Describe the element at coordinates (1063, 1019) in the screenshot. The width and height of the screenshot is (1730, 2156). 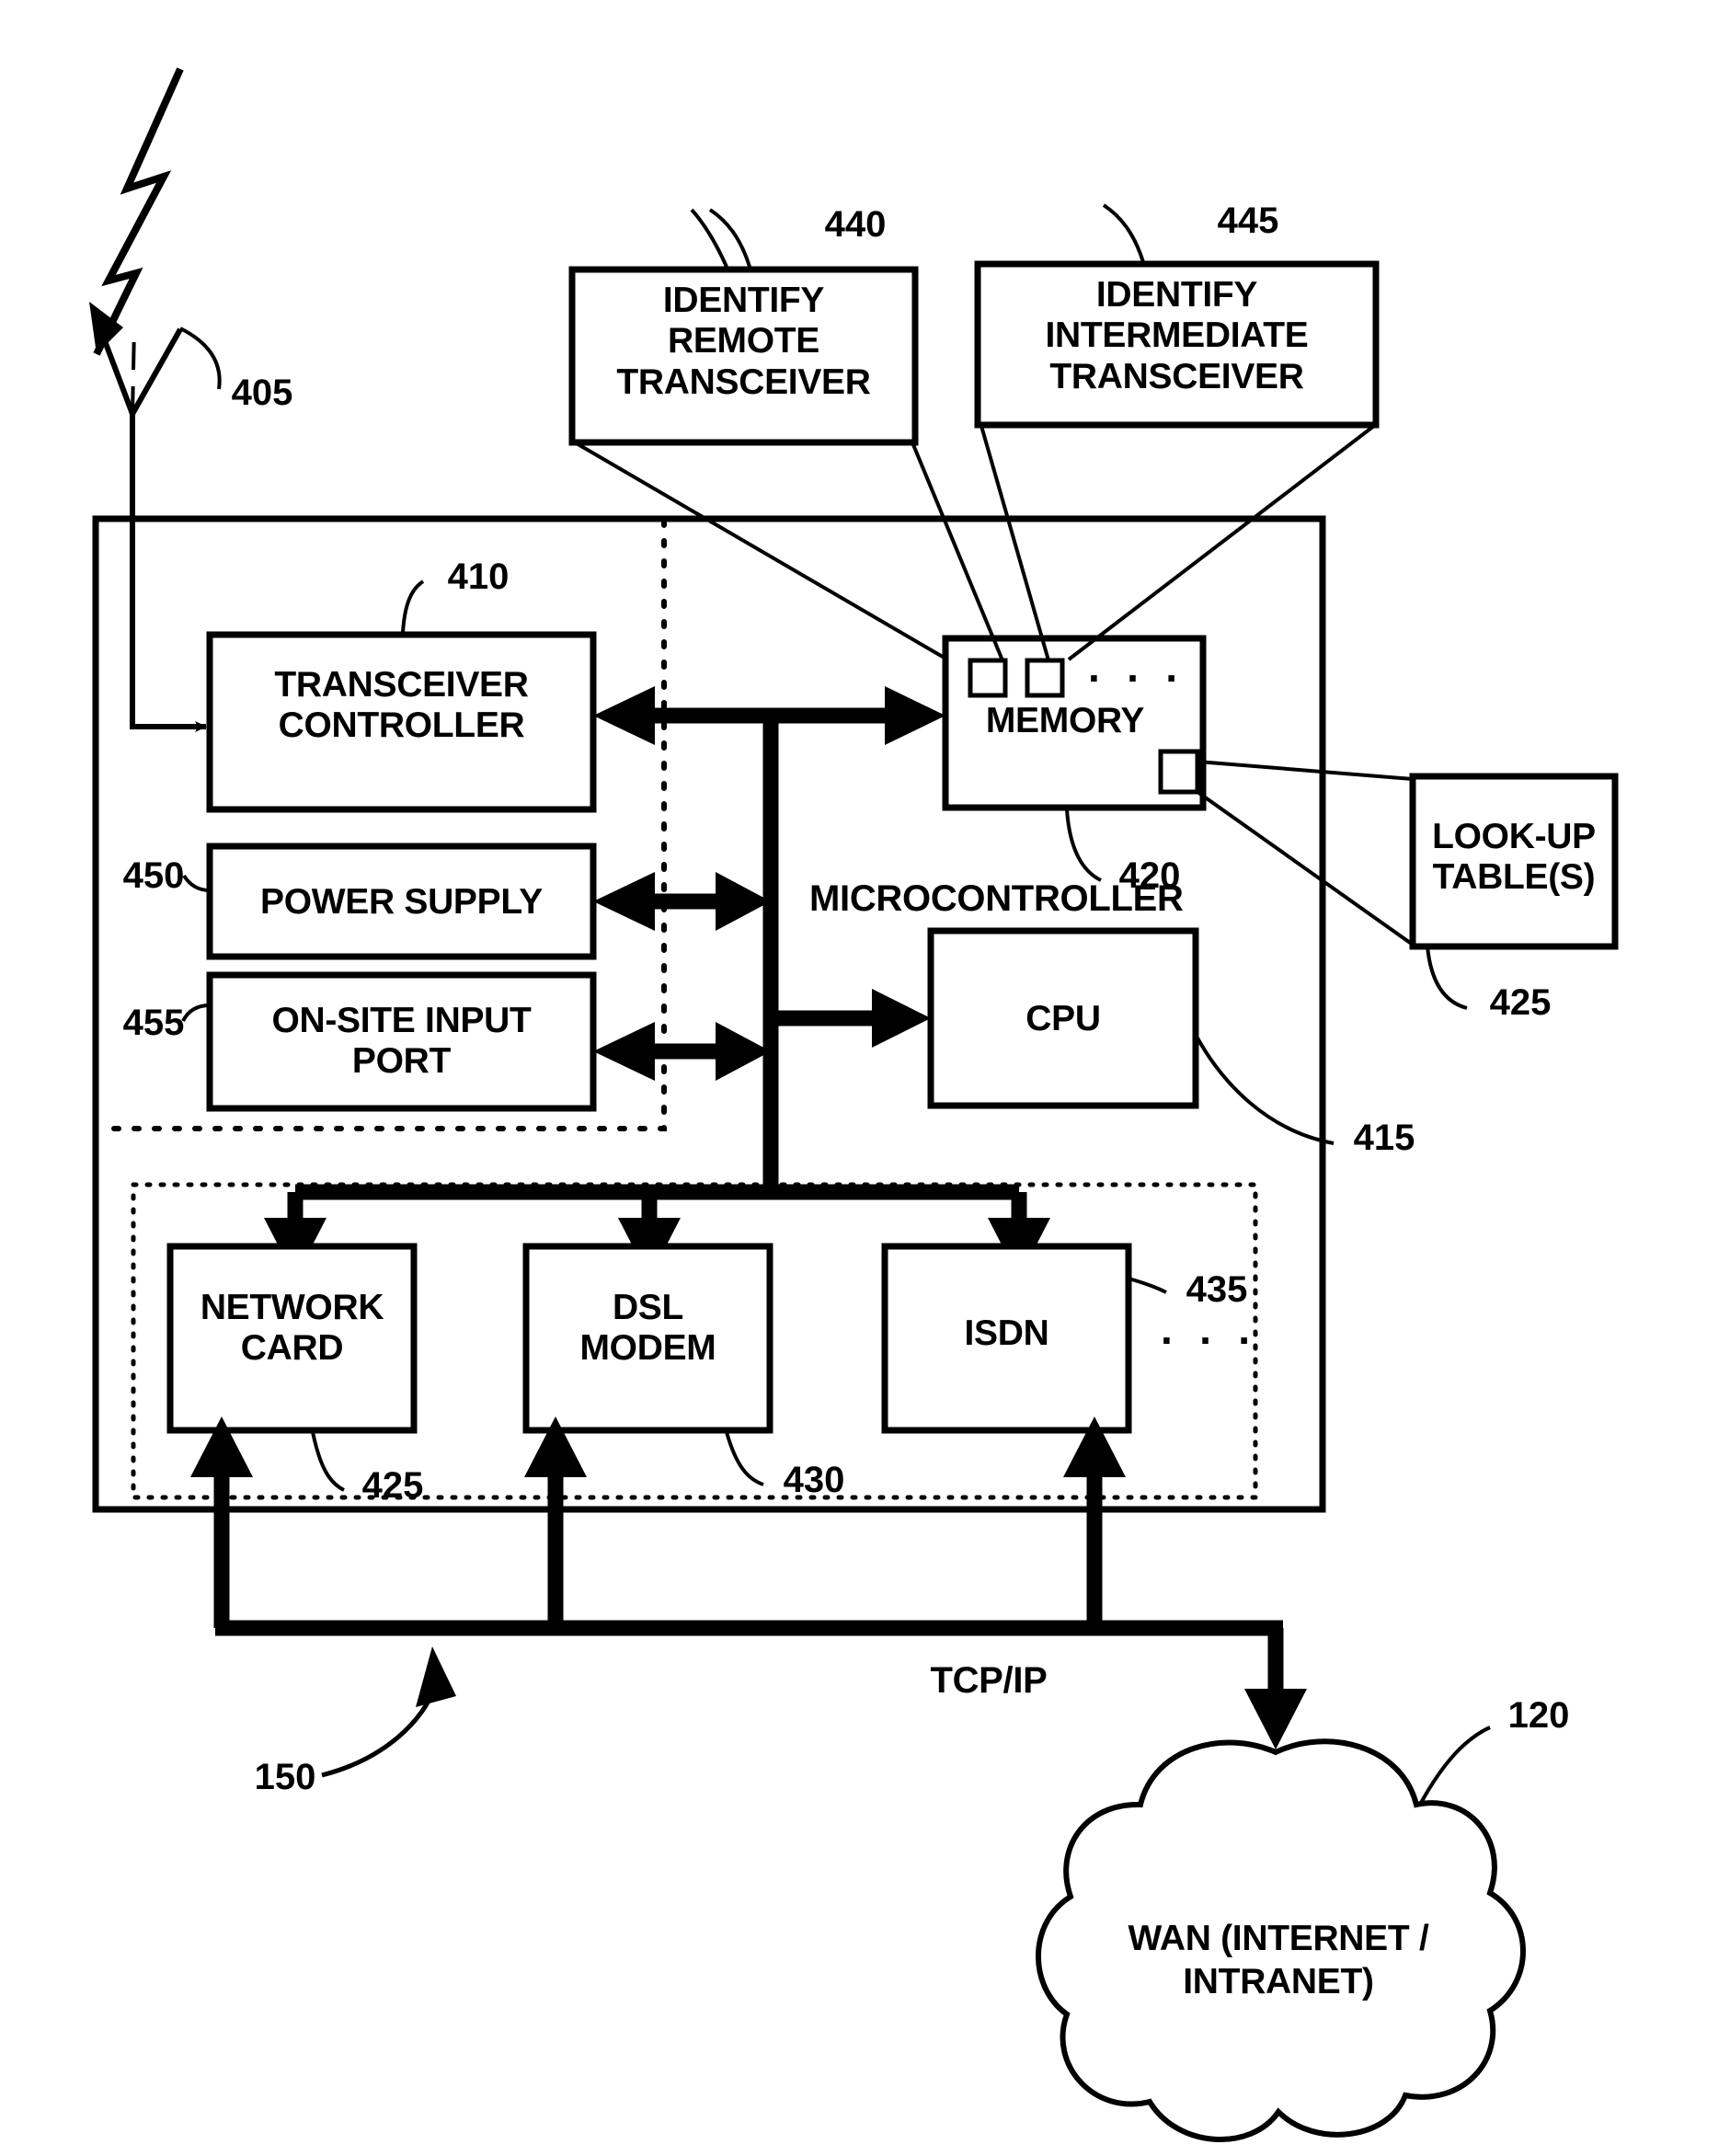
I see `cpu-label: CPU` at that location.